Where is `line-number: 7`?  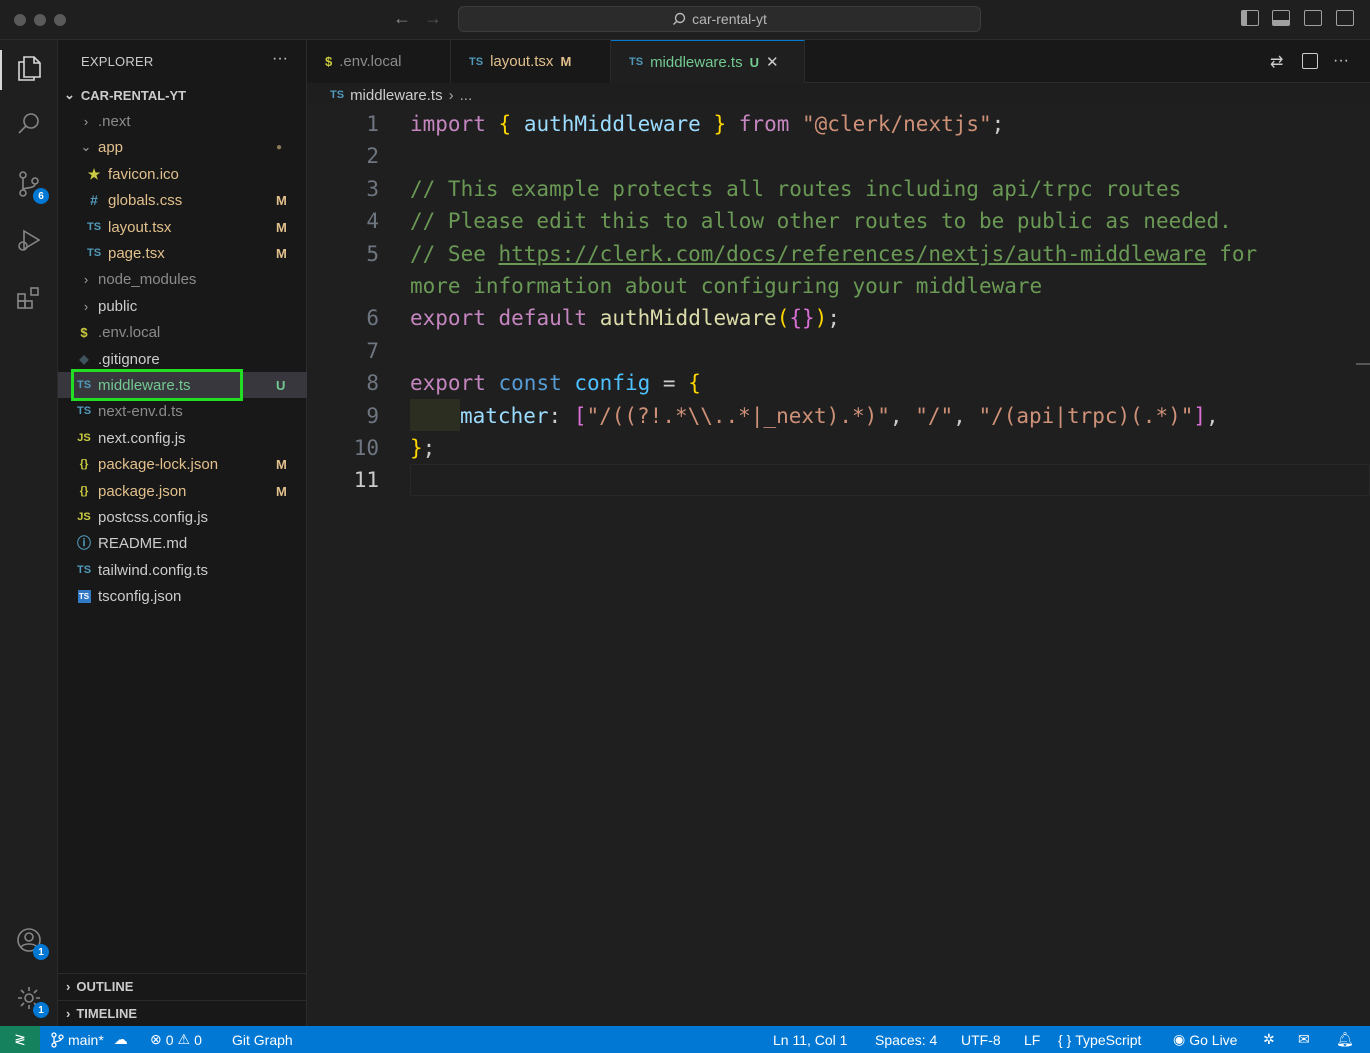 line-number: 7 is located at coordinates (372, 351).